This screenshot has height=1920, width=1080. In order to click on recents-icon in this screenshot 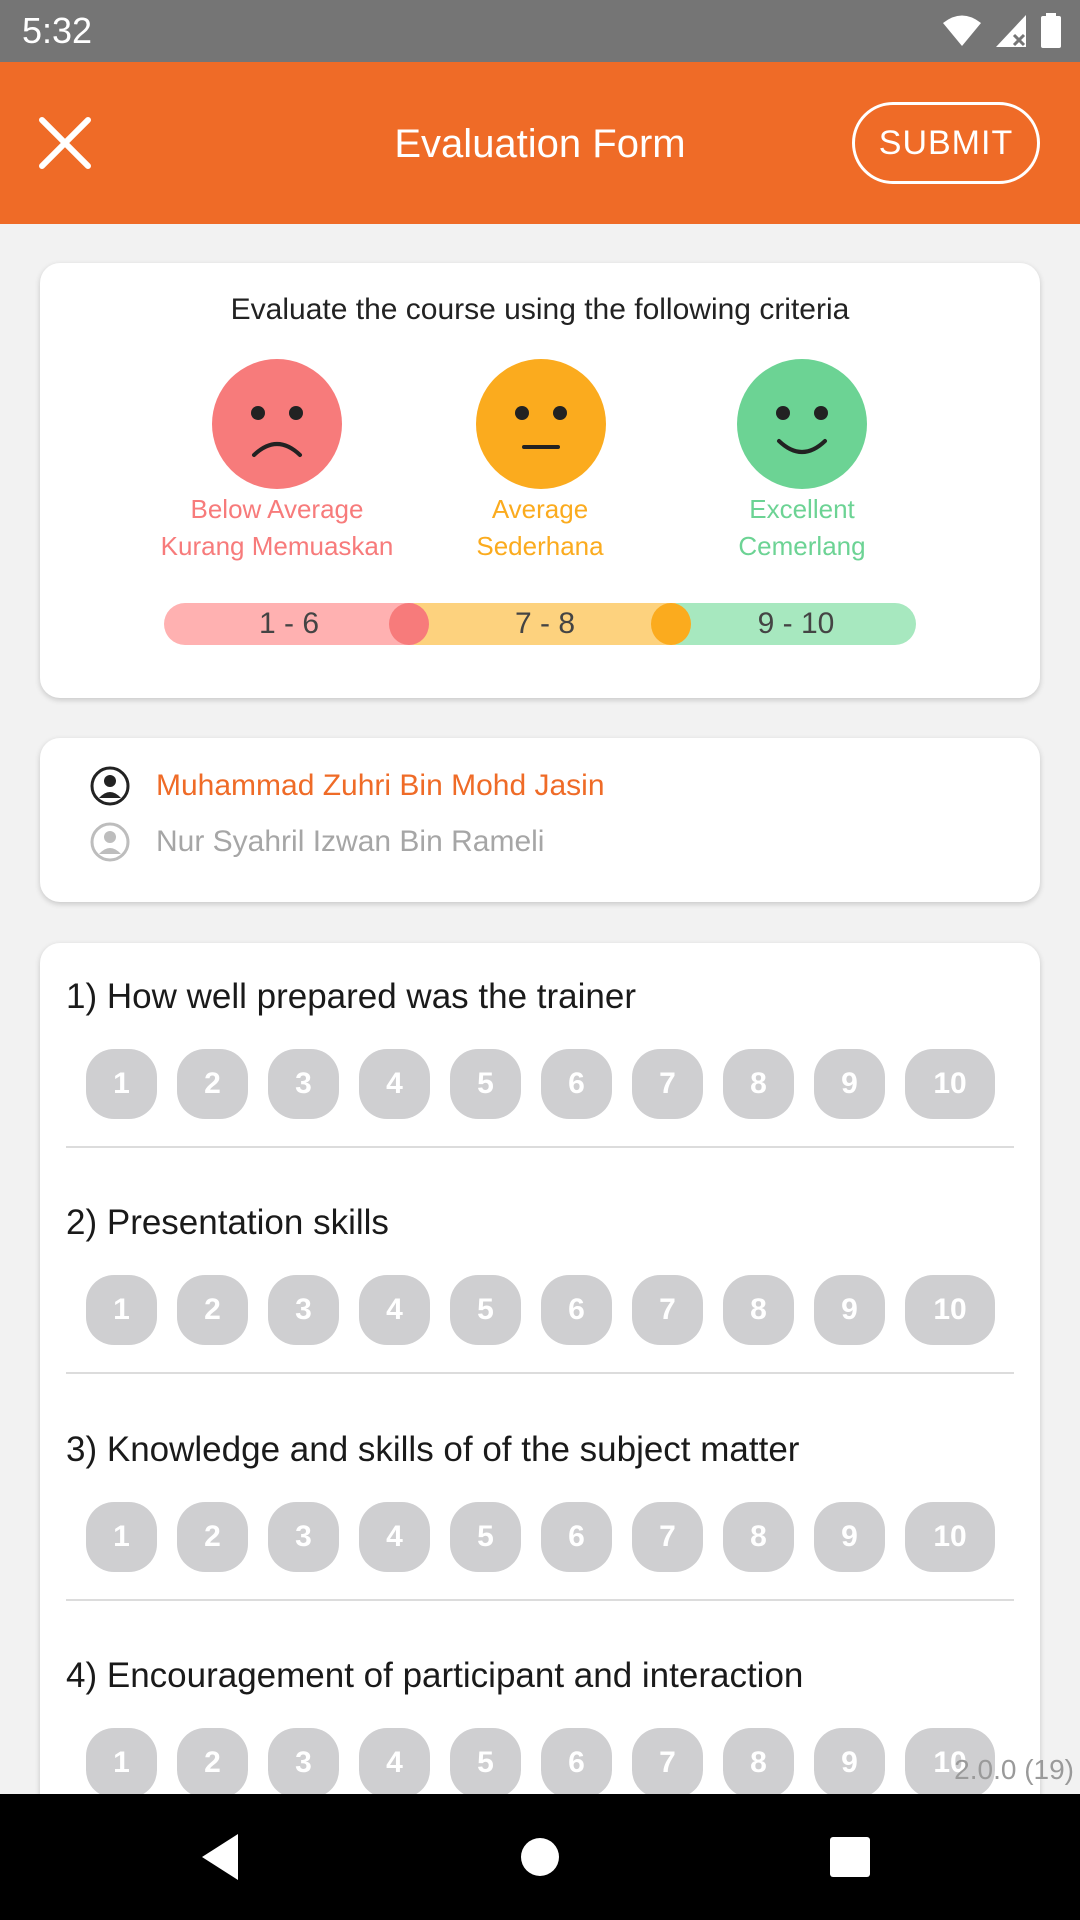, I will do `click(850, 1857)`.